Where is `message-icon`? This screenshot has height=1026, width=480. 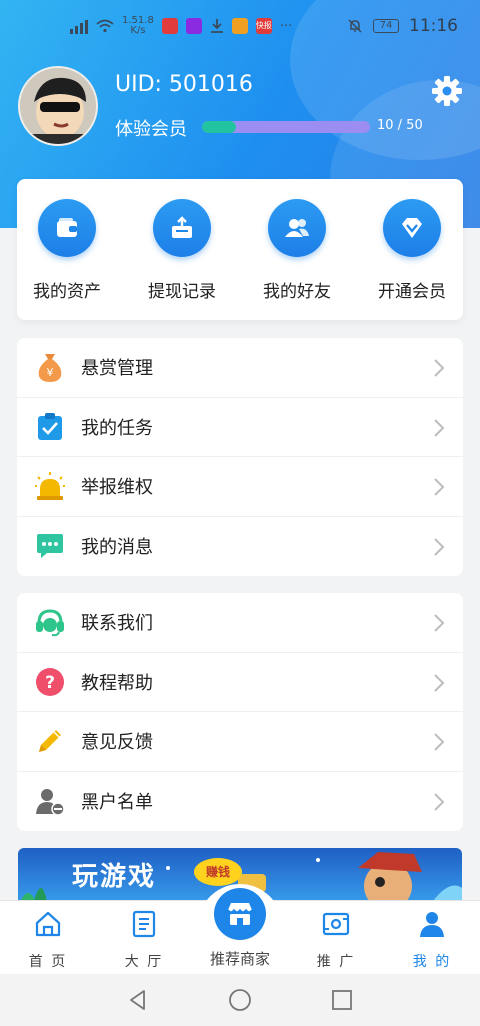 message-icon is located at coordinates (50, 546).